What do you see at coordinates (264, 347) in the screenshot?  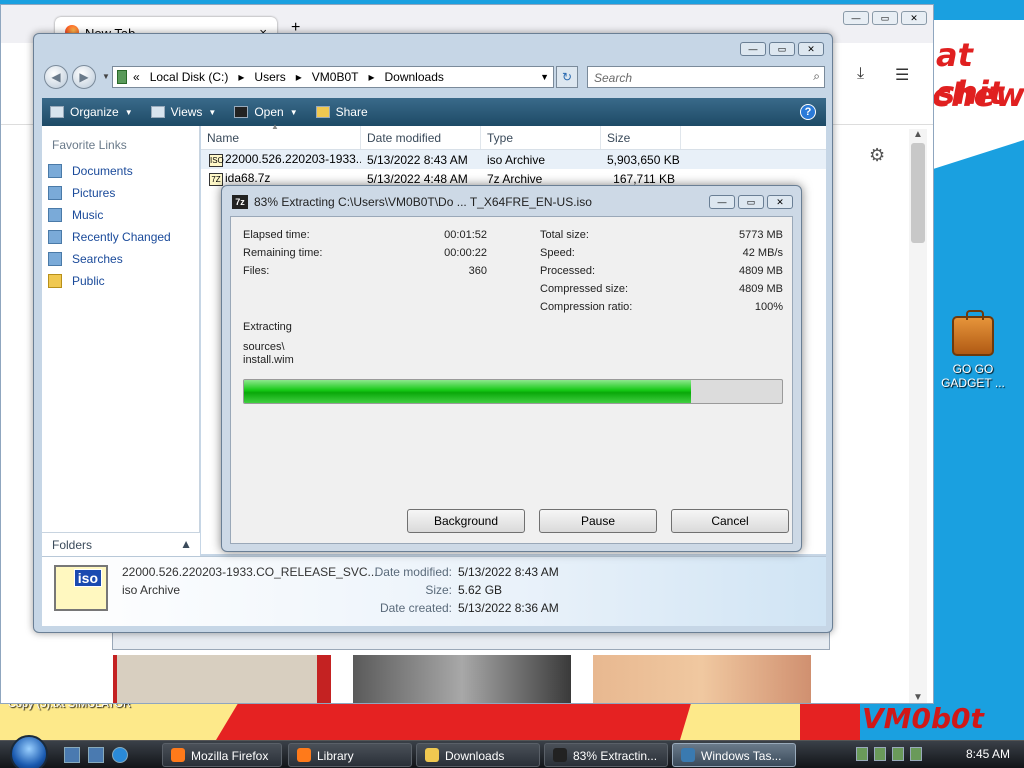 I see `current-path: sources\` at bounding box center [264, 347].